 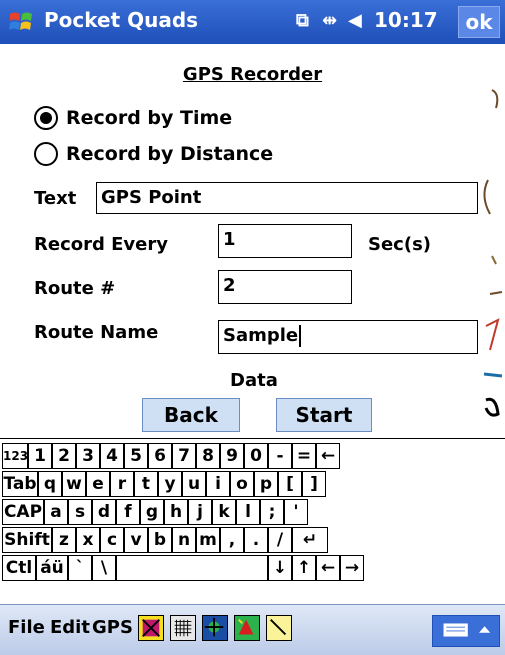 I want to click on key-ctrl: Ctl, so click(x=19, y=568).